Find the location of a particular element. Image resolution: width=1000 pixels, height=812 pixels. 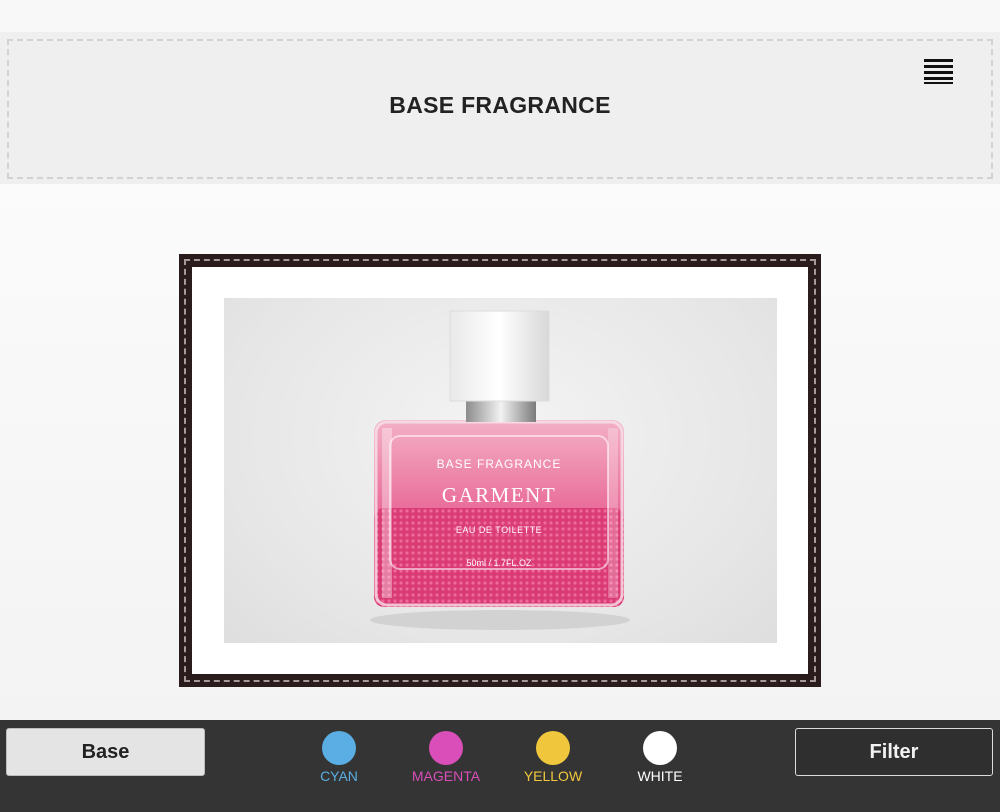

yellow-color-dot is located at coordinates (553, 748).